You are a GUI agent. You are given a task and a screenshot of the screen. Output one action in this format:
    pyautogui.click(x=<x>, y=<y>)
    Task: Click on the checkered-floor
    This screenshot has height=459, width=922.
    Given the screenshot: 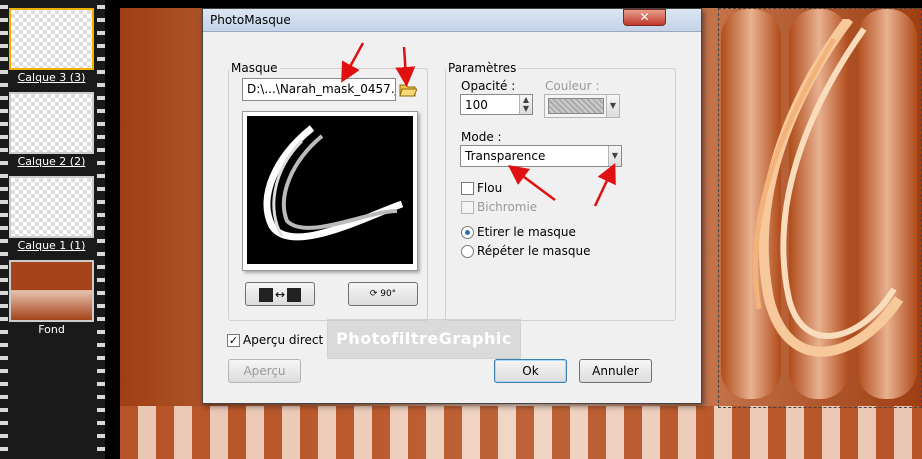 What is the action you would take?
    pyautogui.click(x=521, y=432)
    